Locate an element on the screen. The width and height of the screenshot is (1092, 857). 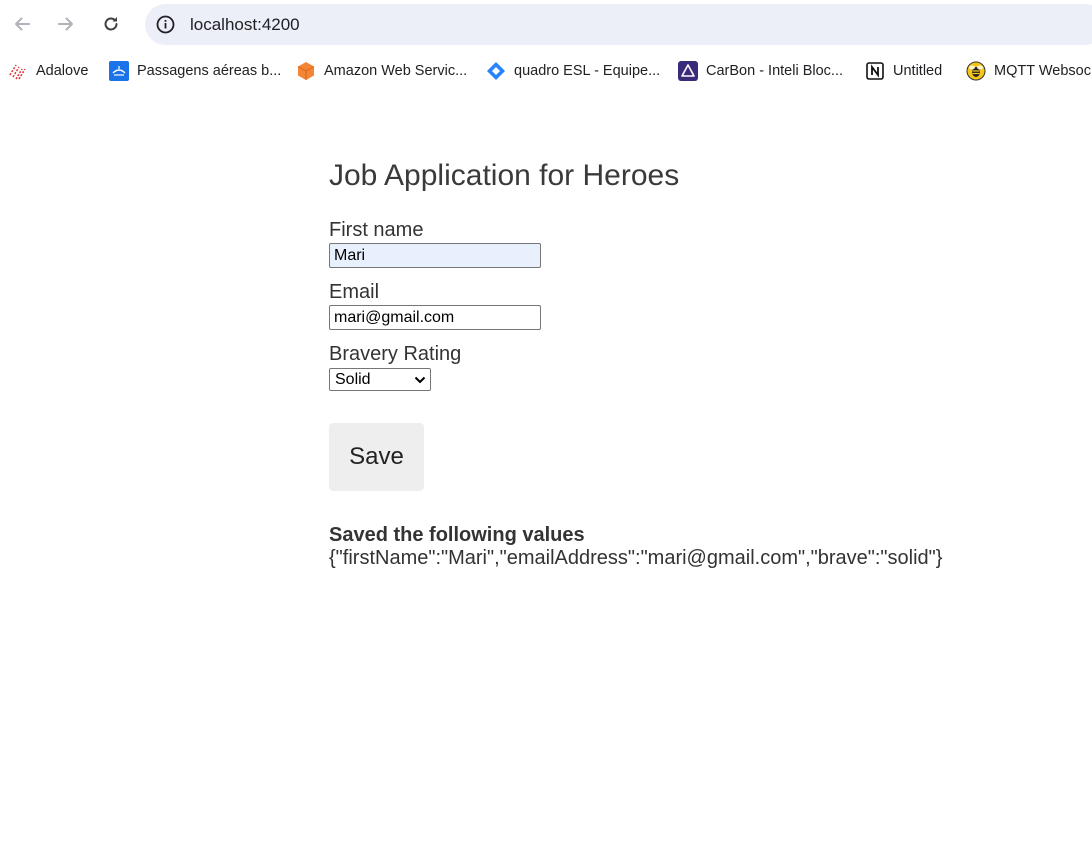
reload-icon is located at coordinates (111, 24).